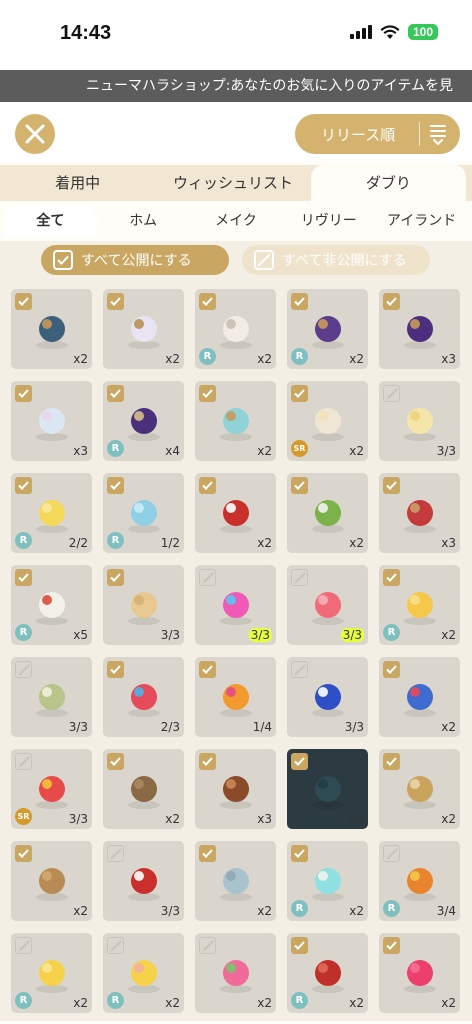  Describe the element at coordinates (143, 697) in the screenshot. I see `item-tile: 2/3` at that location.